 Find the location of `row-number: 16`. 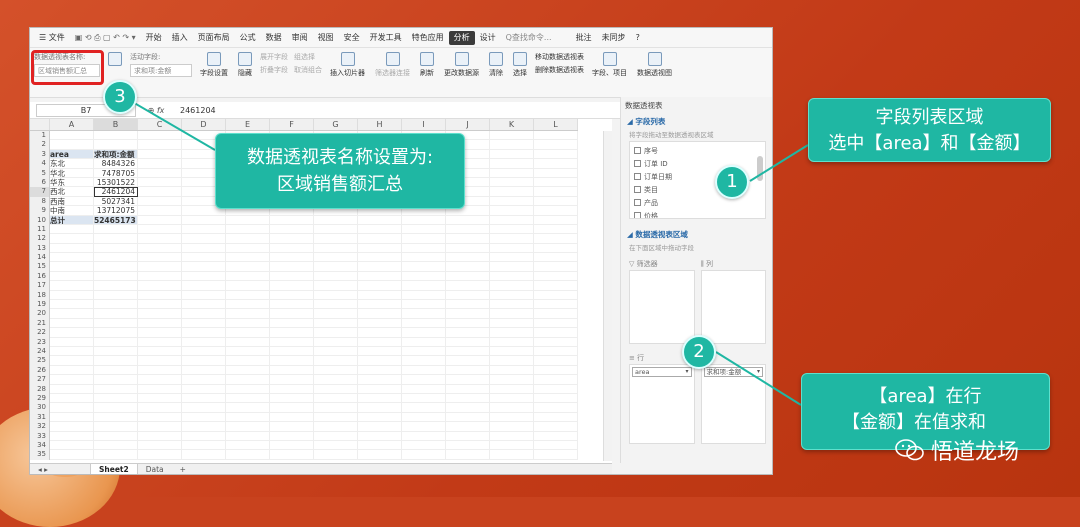

row-number: 16 is located at coordinates (40, 276).